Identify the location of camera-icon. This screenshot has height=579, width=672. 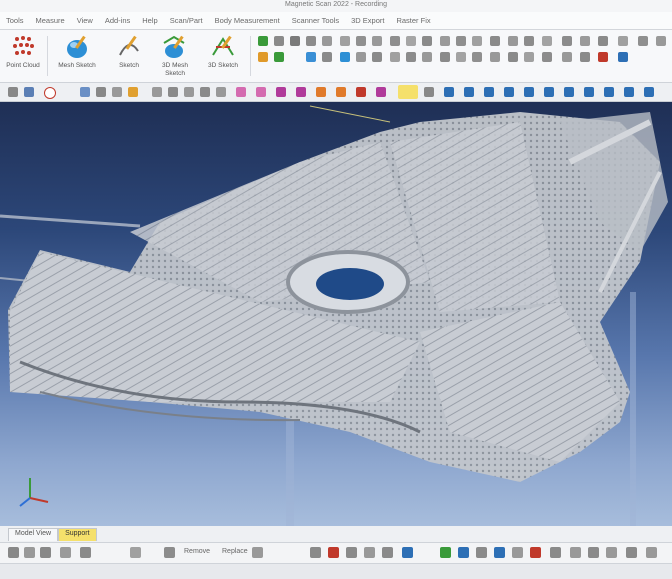
(575, 552).